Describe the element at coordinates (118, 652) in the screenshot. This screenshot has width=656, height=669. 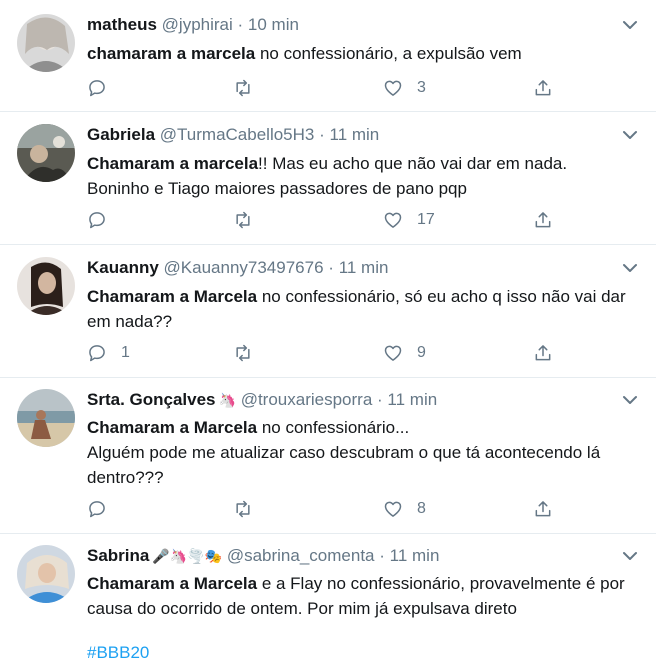
I see `hashtag-link: #BBB20` at that location.